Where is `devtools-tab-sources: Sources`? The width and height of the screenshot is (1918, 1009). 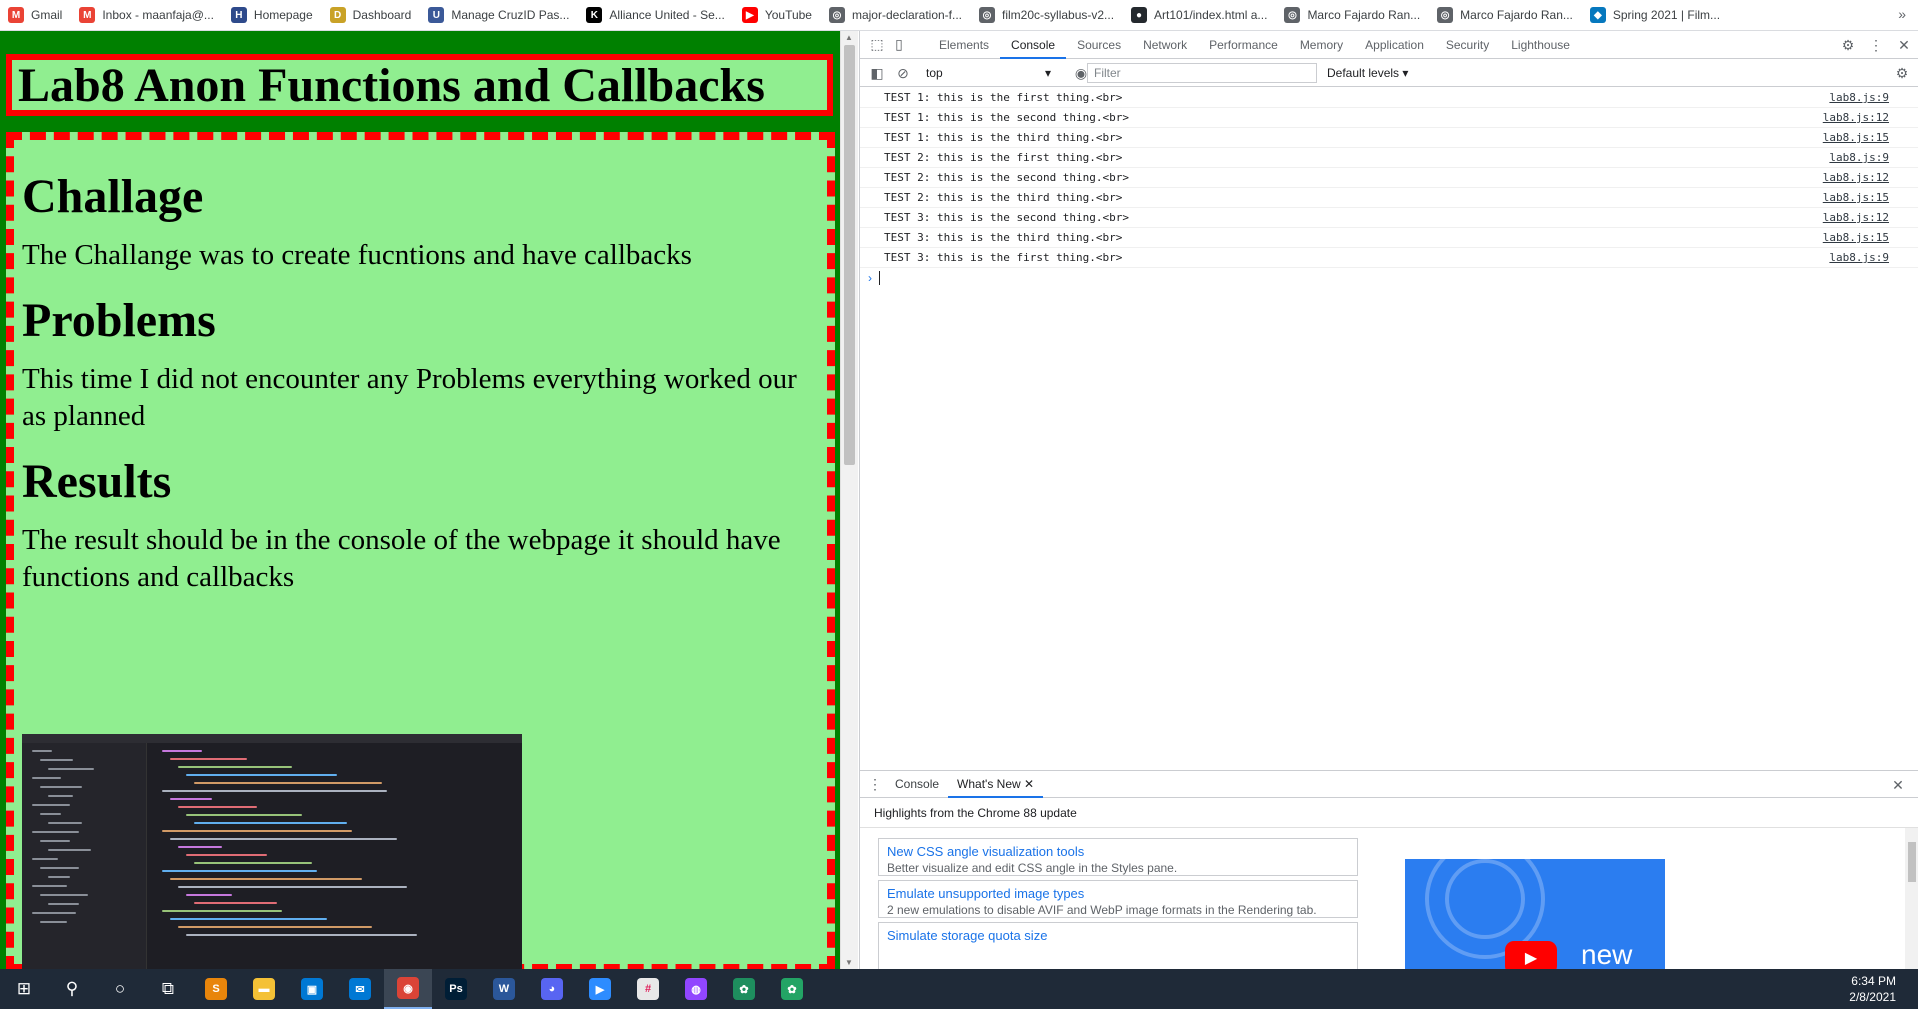 devtools-tab-sources: Sources is located at coordinates (1099, 45).